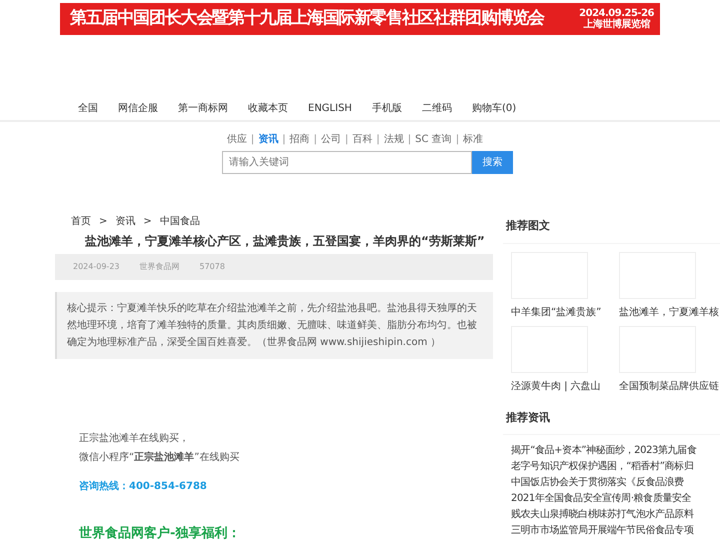  I want to click on breadcrumb-link: 首页, so click(81, 221).